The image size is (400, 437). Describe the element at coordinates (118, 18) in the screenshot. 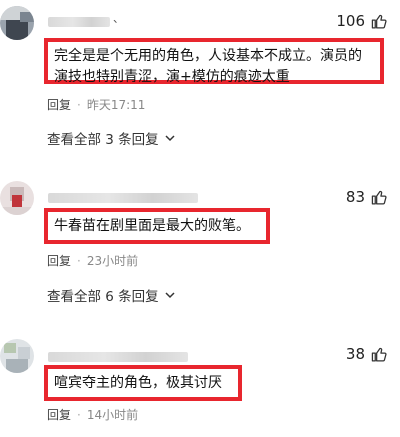

I see `username-suffix: 、` at that location.